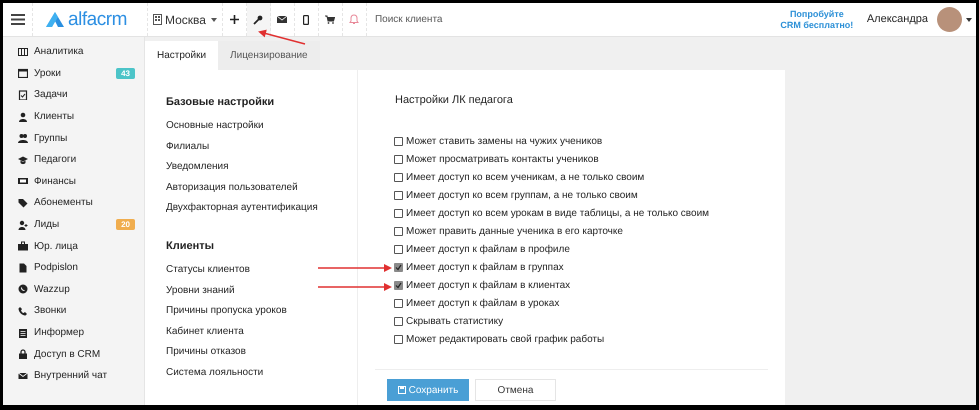 The image size is (979, 410). I want to click on chart-icon, so click(23, 51).